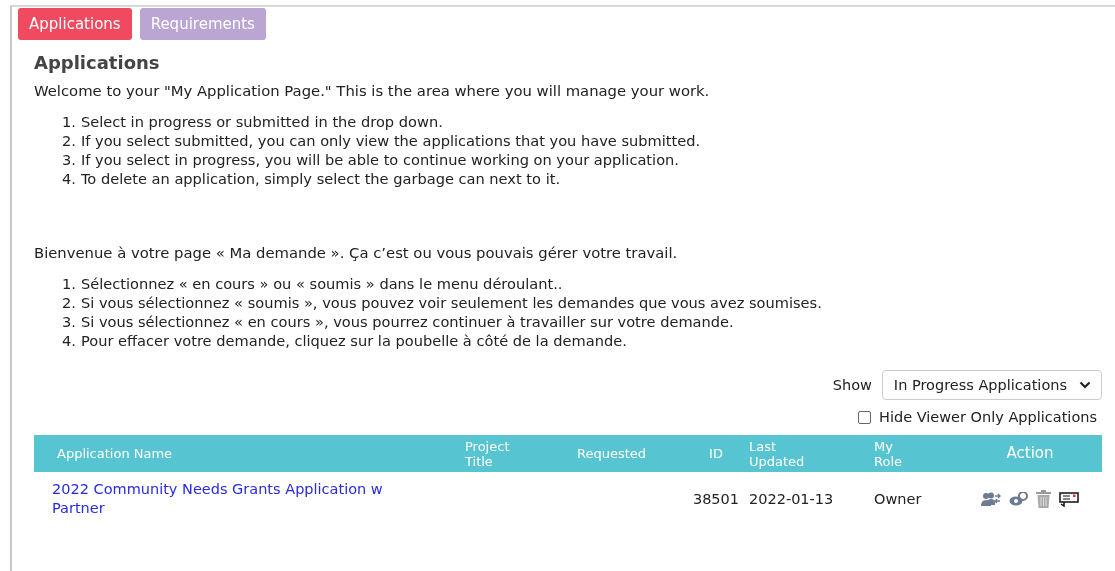 The width and height of the screenshot is (1115, 571). What do you see at coordinates (1043, 499) in the screenshot?
I see `trash-icon` at bounding box center [1043, 499].